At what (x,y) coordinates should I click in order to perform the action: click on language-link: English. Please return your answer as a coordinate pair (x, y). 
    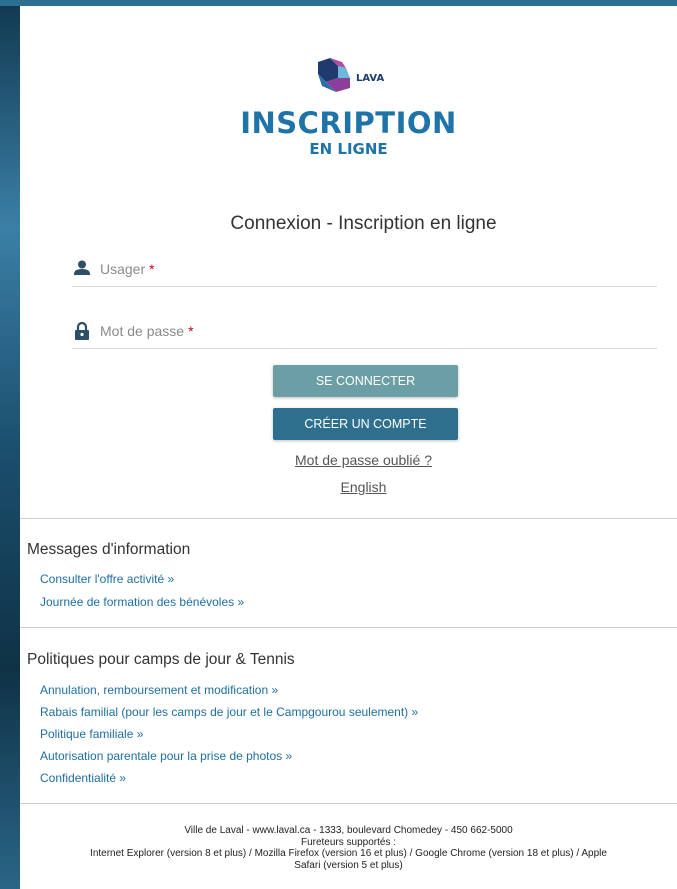
    Looking at the image, I should click on (348, 487).